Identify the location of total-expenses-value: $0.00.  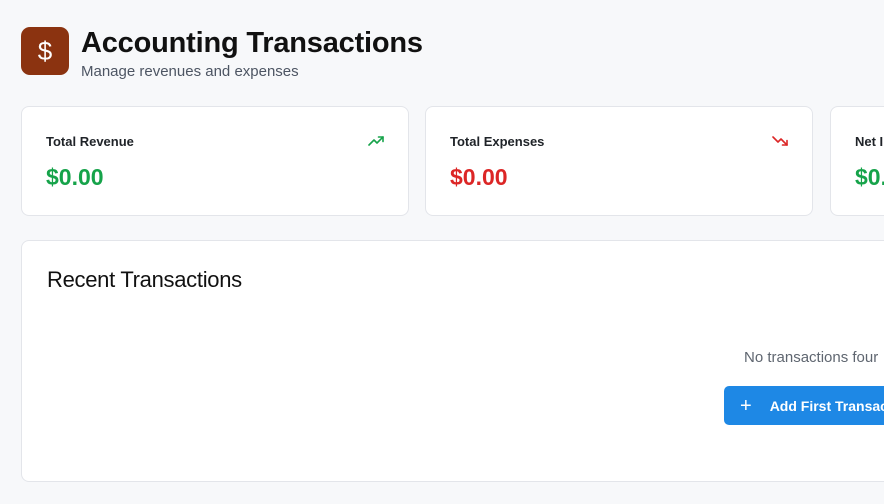
(479, 177).